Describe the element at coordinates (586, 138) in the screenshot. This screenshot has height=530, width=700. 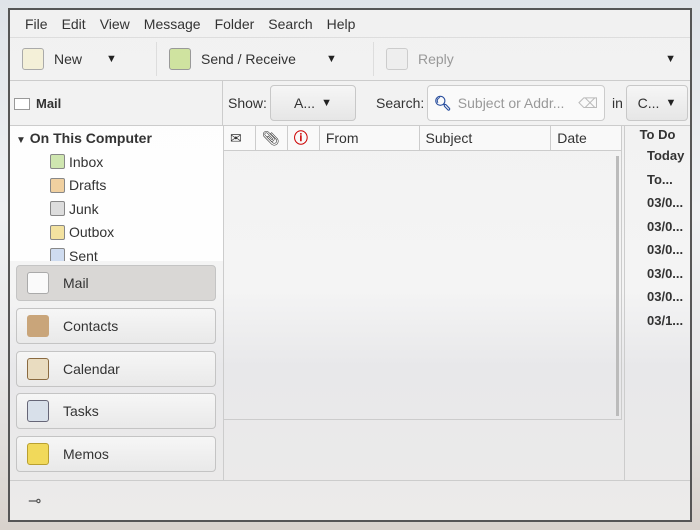
I see `column-date: Date` at that location.